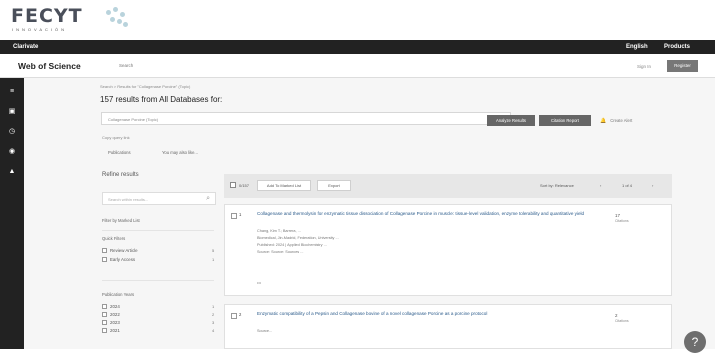  What do you see at coordinates (357, 47) in the screenshot?
I see `clarivate-bar: Clarivate English Products` at bounding box center [357, 47].